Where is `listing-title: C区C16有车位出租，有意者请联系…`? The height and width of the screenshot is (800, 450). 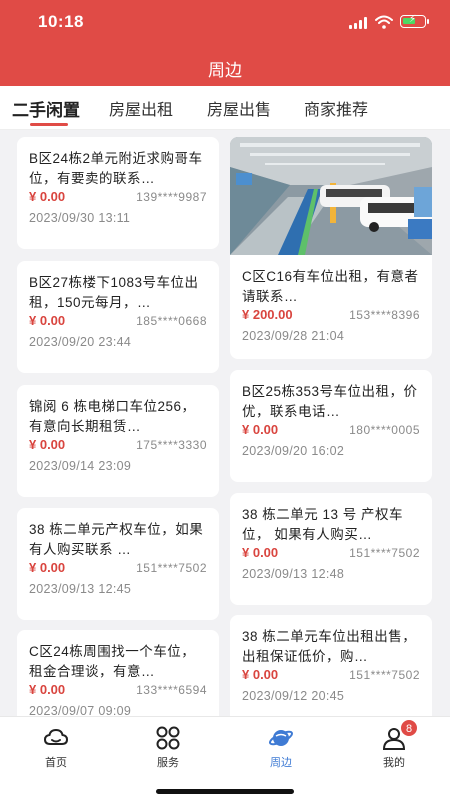
listing-title: C区C16有车位出租，有意者请联系… is located at coordinates (330, 286).